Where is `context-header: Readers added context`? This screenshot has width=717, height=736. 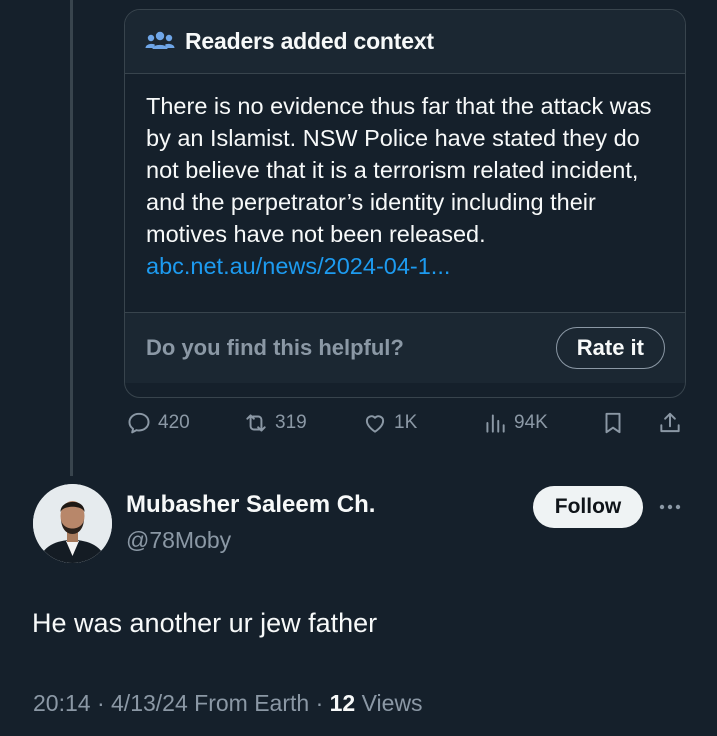 context-header: Readers added context is located at coordinates (405, 42).